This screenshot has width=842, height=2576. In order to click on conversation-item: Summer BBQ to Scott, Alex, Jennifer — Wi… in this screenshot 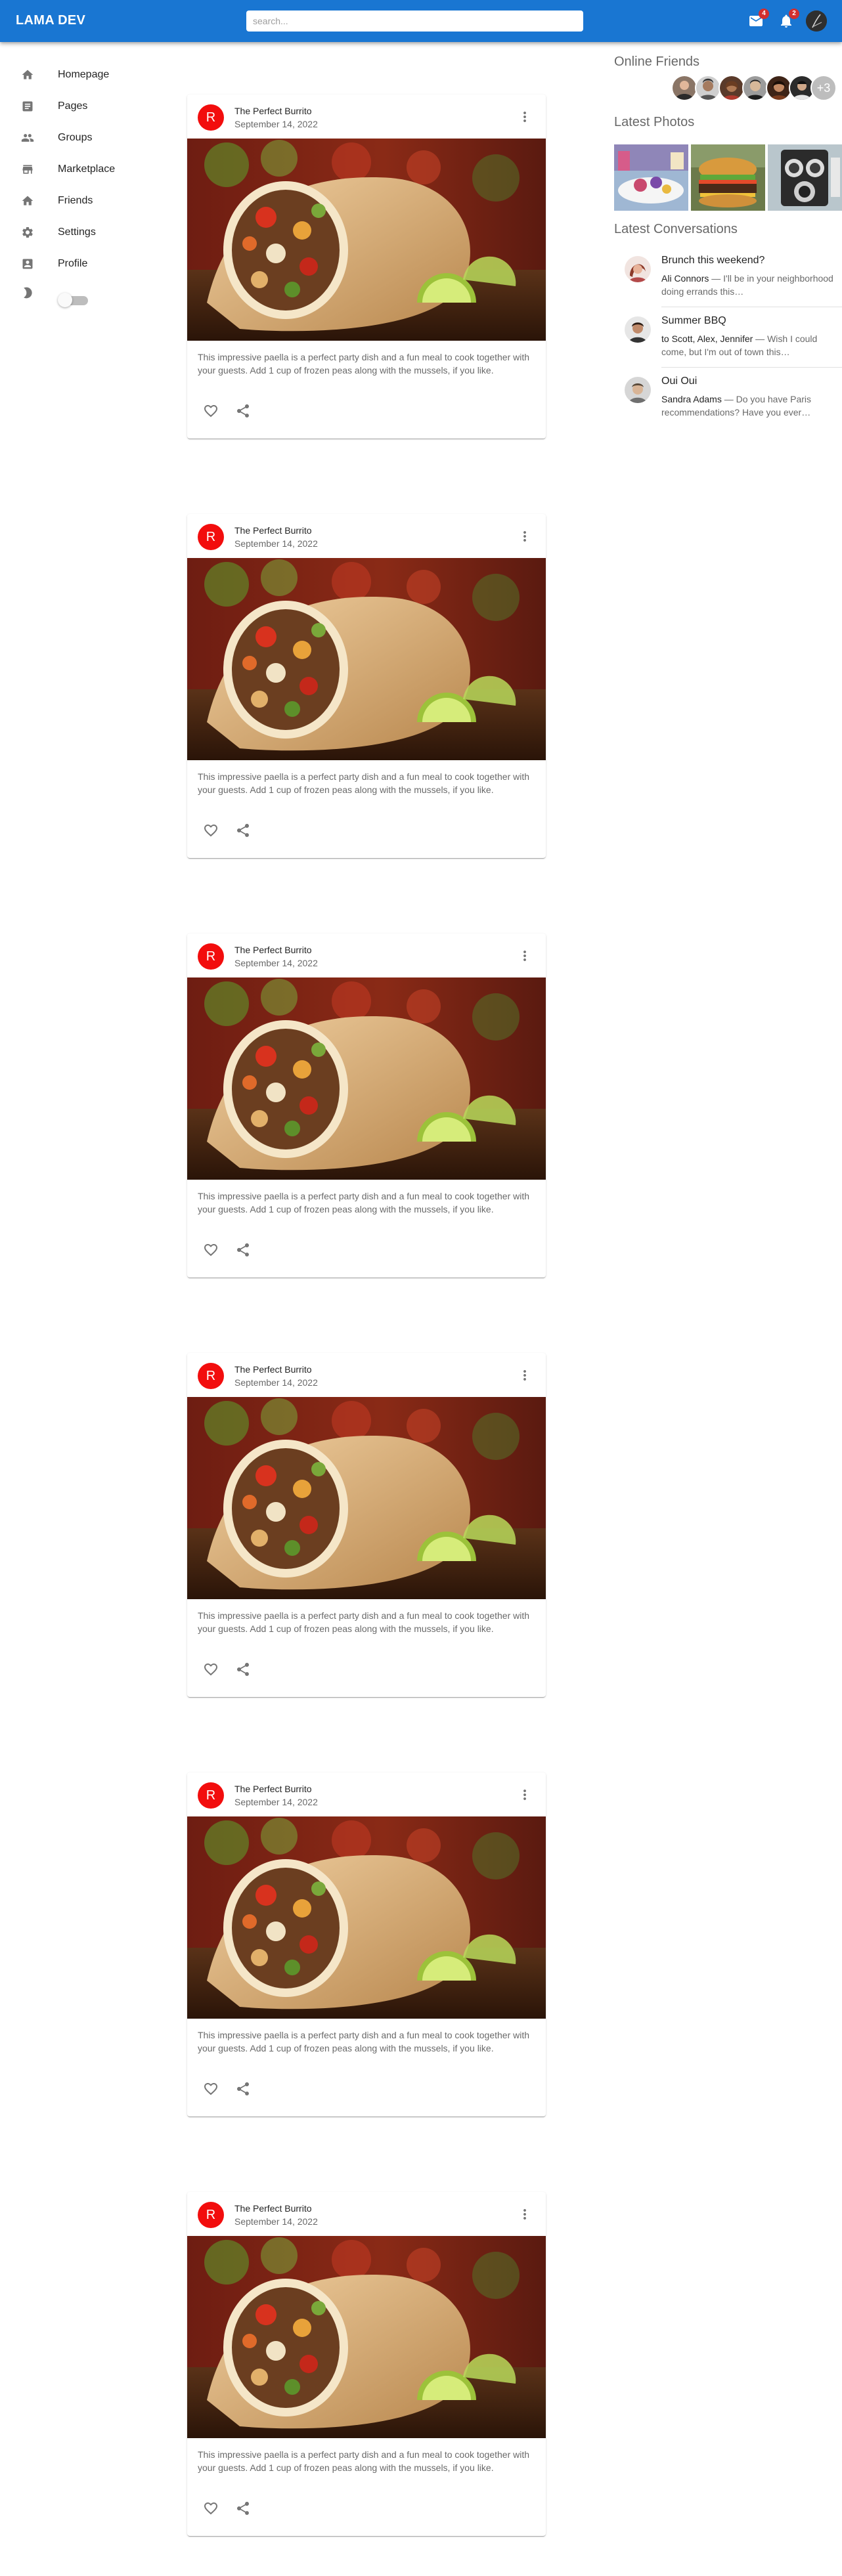, I will do `click(728, 340)`.